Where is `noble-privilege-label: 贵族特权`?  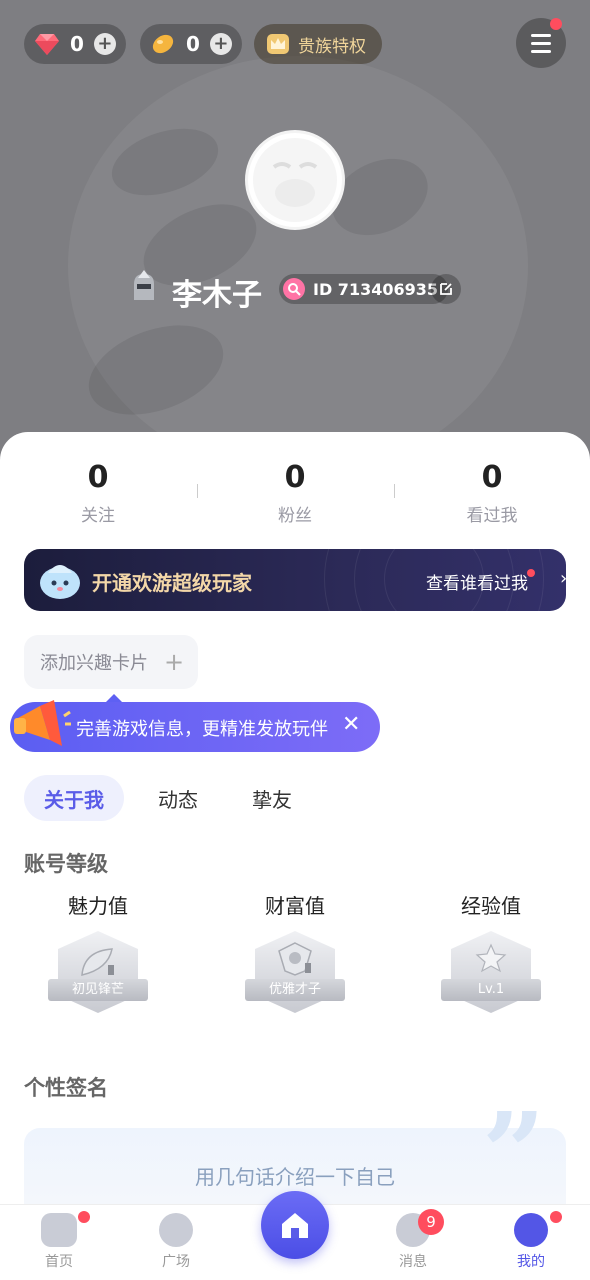 noble-privilege-label: 贵族特权 is located at coordinates (332, 46).